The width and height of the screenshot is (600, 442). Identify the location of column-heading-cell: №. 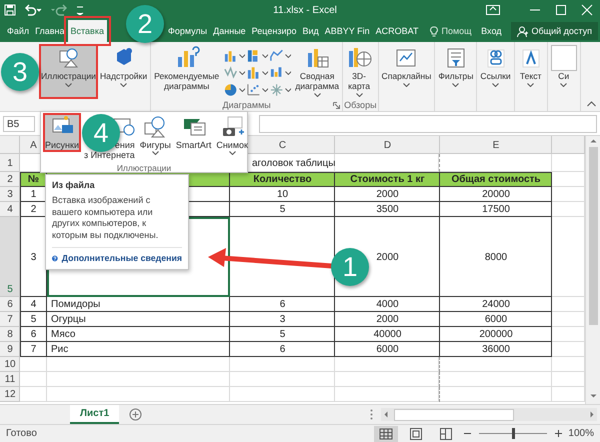
(33, 179).